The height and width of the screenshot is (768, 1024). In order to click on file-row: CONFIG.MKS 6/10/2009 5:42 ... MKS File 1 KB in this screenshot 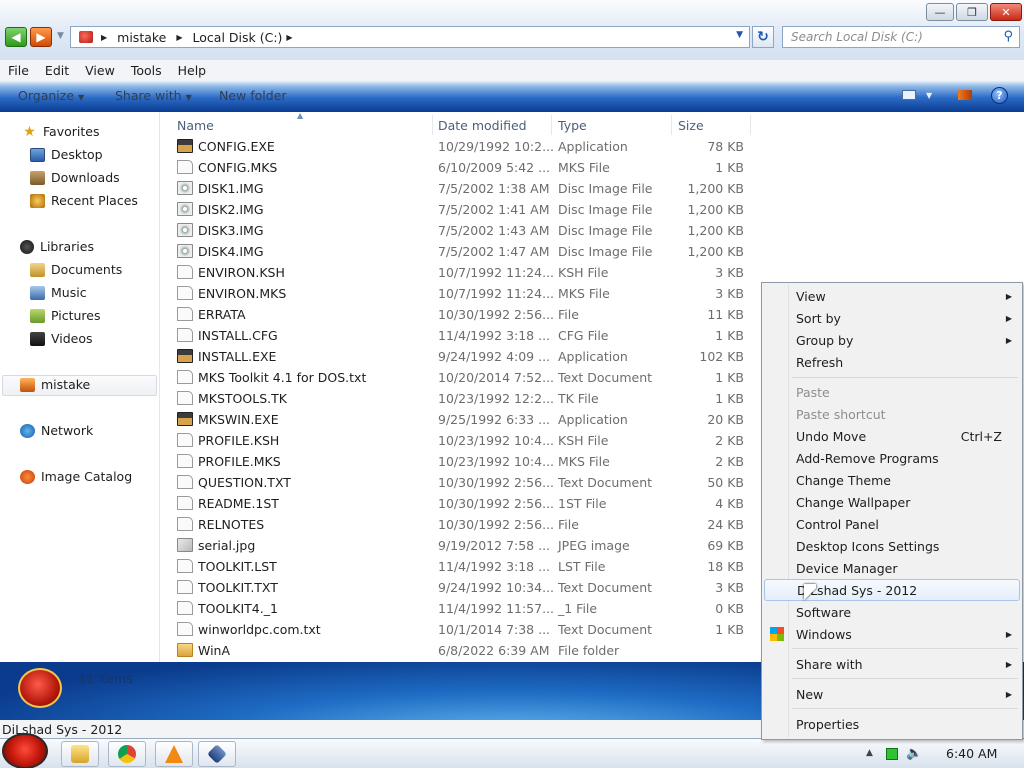, I will do `click(465, 167)`.